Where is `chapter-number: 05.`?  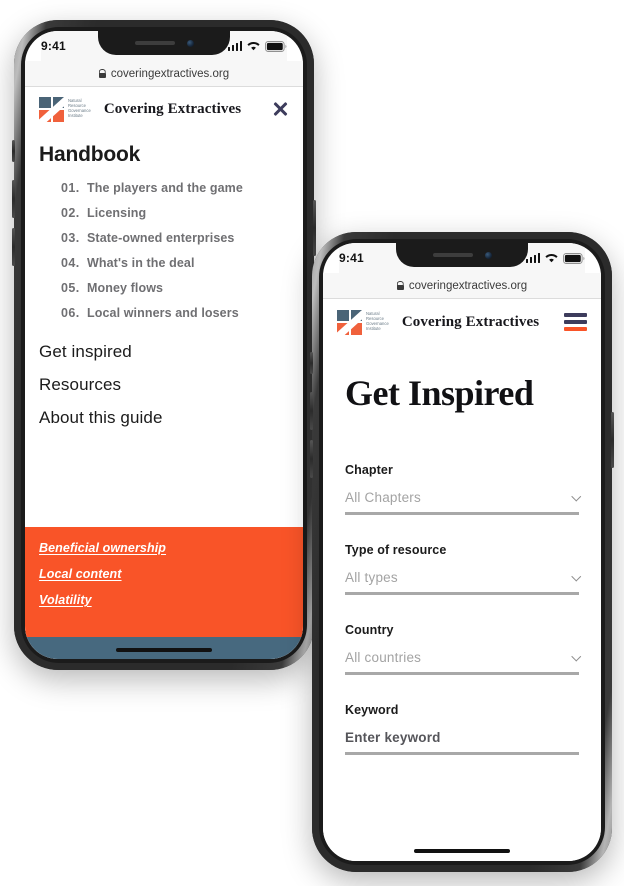
chapter-number: 05. is located at coordinates (70, 288).